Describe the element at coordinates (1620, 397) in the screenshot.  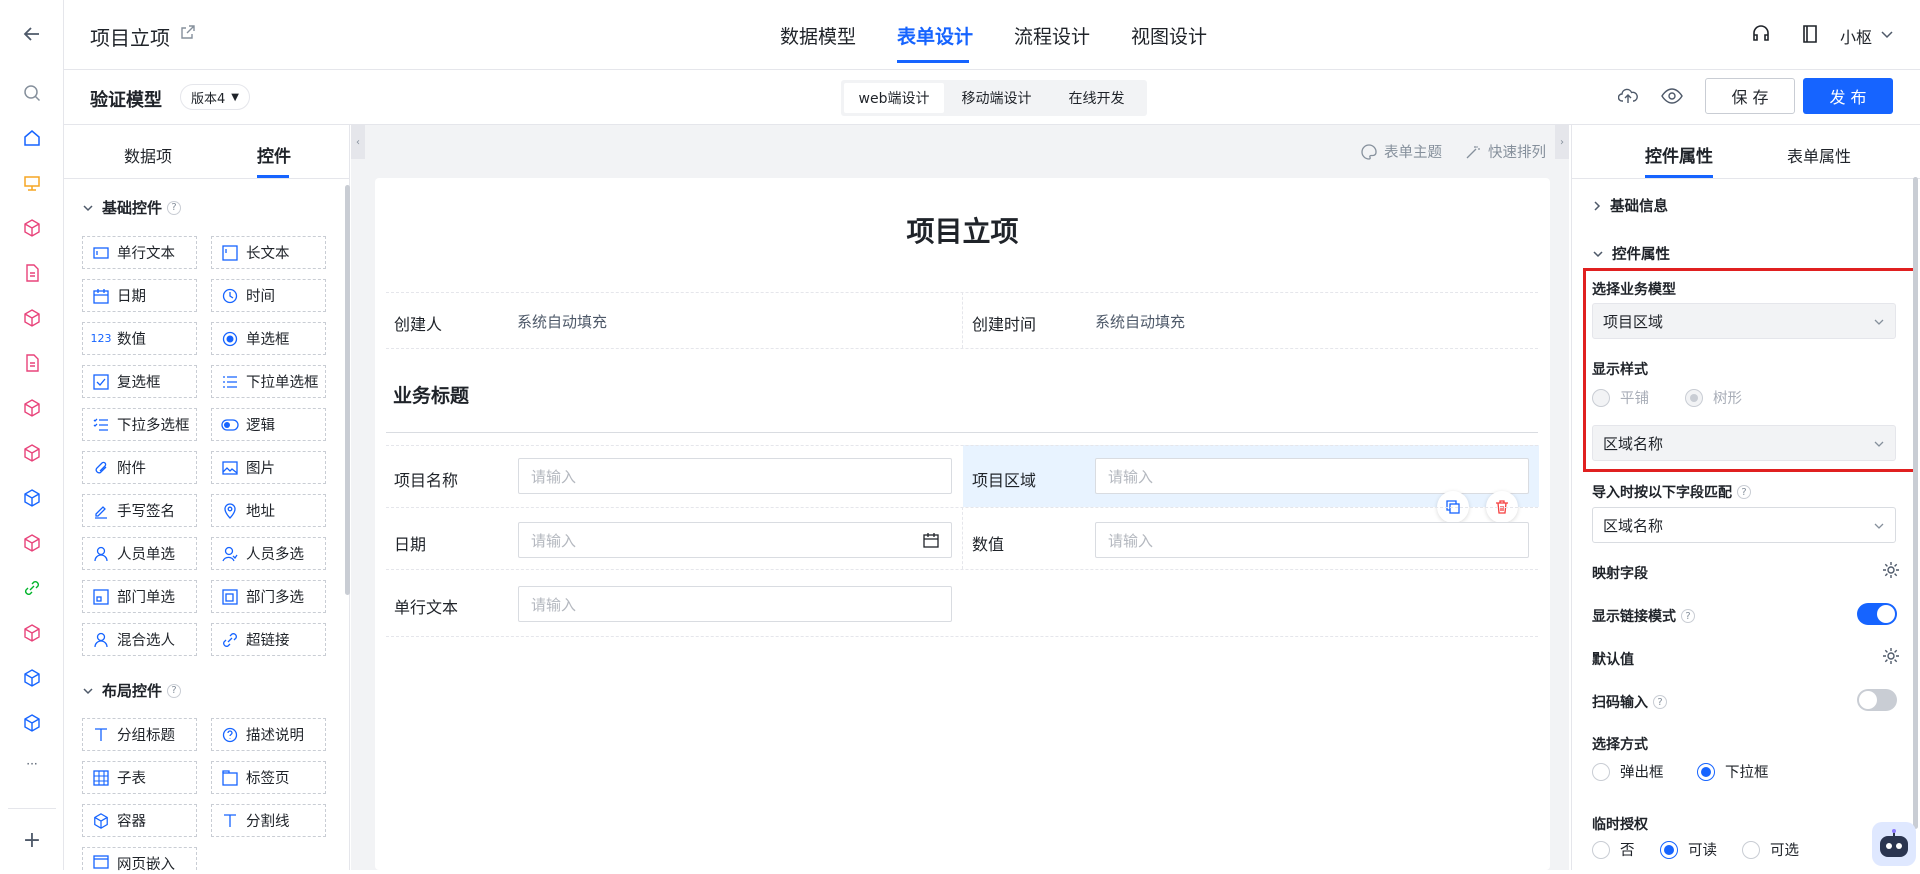
I see `style-option-flat: 平铺` at that location.